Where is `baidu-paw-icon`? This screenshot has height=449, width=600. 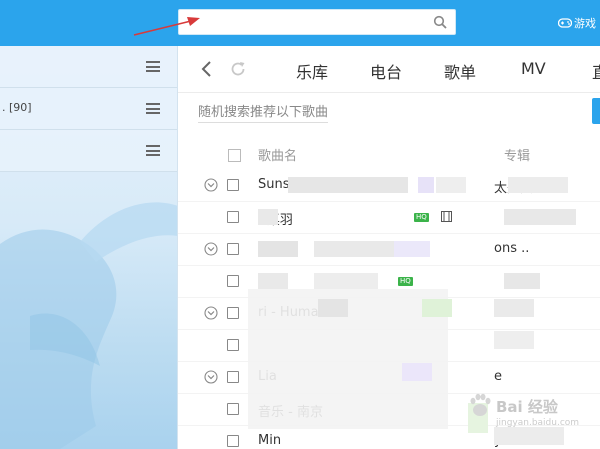 baidu-paw-icon is located at coordinates (480, 404).